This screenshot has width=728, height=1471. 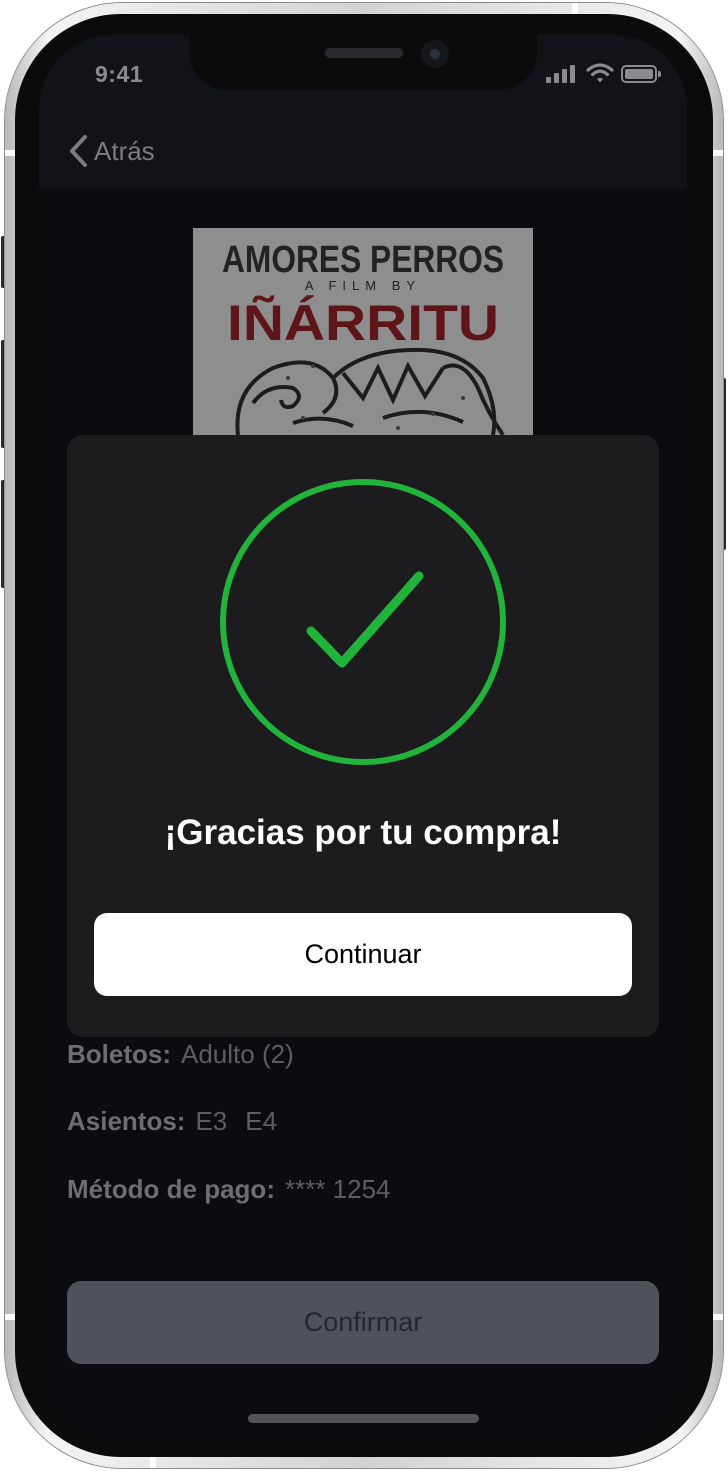 What do you see at coordinates (641, 74) in the screenshot?
I see `battery-icon` at bounding box center [641, 74].